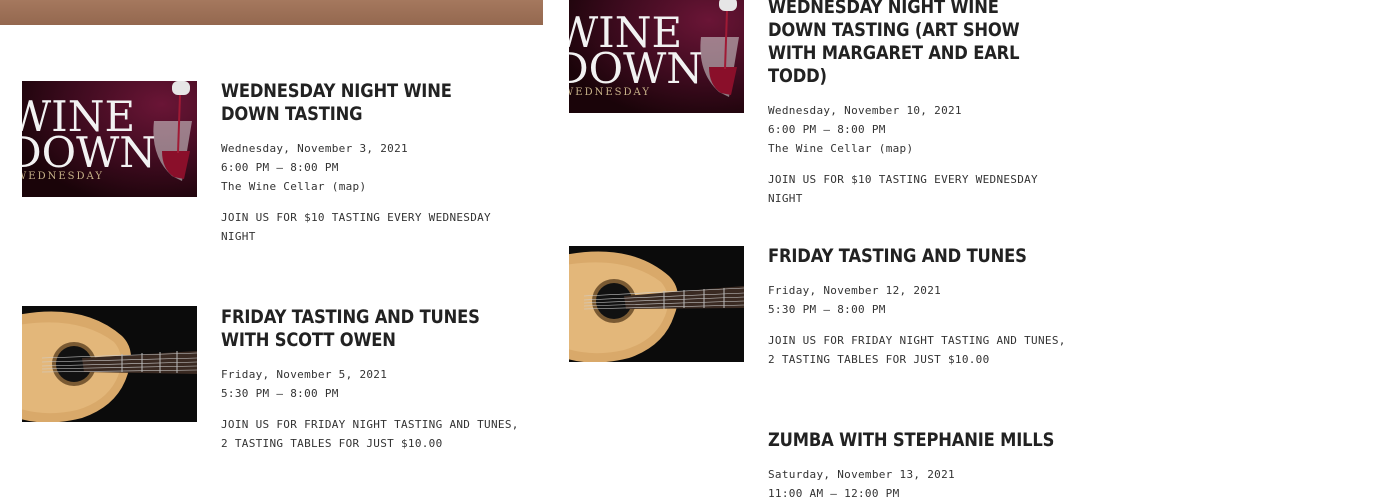 The width and height of the screenshot is (1400, 503). Describe the element at coordinates (865, 110) in the screenshot. I see `event-date: Wednesday, November 10, 2021` at that location.